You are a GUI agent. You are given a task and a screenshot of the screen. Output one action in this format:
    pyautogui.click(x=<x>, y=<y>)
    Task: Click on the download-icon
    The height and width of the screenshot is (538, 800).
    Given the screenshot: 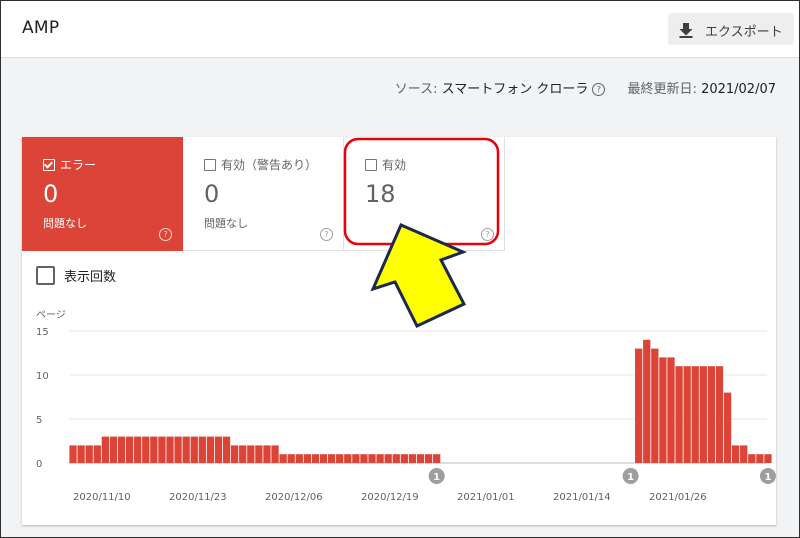 What is the action you would take?
    pyautogui.click(x=686, y=30)
    